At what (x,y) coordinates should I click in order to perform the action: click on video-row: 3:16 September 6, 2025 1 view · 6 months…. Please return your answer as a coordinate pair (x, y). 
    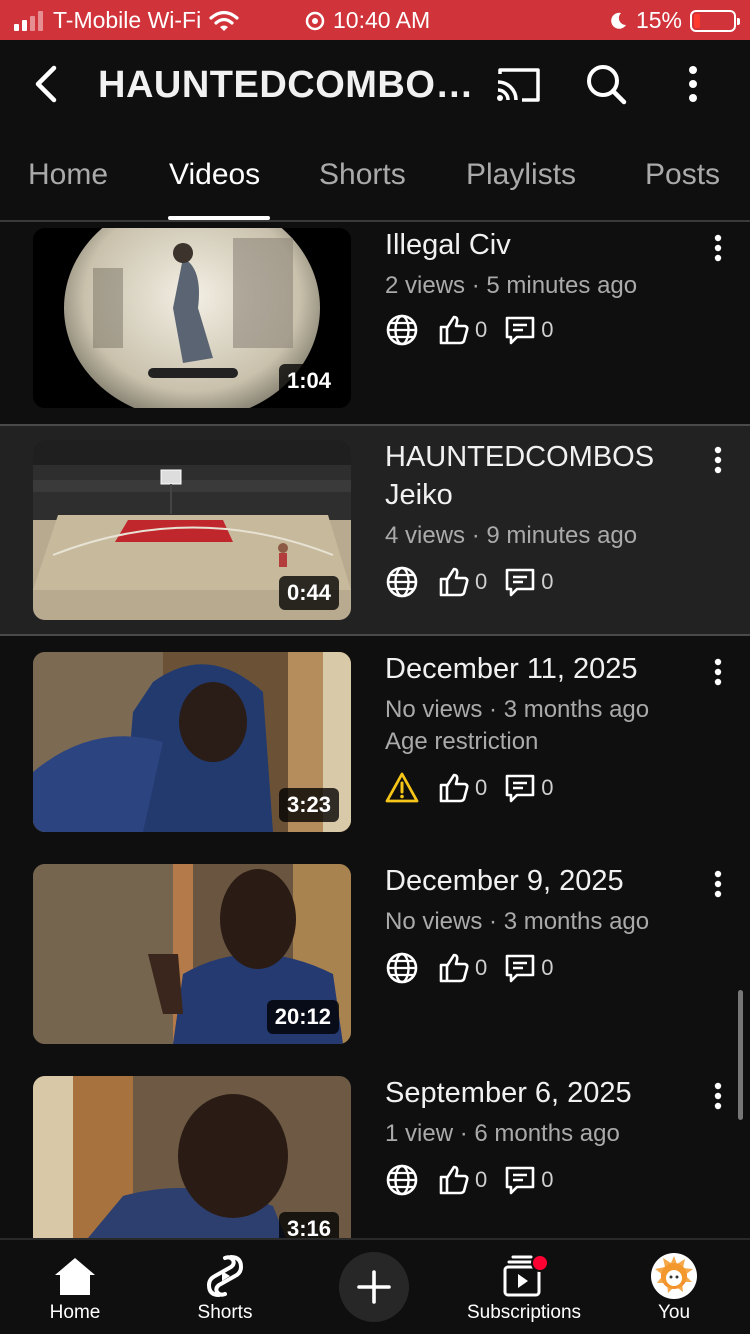
    Looking at the image, I should click on (375, 1150).